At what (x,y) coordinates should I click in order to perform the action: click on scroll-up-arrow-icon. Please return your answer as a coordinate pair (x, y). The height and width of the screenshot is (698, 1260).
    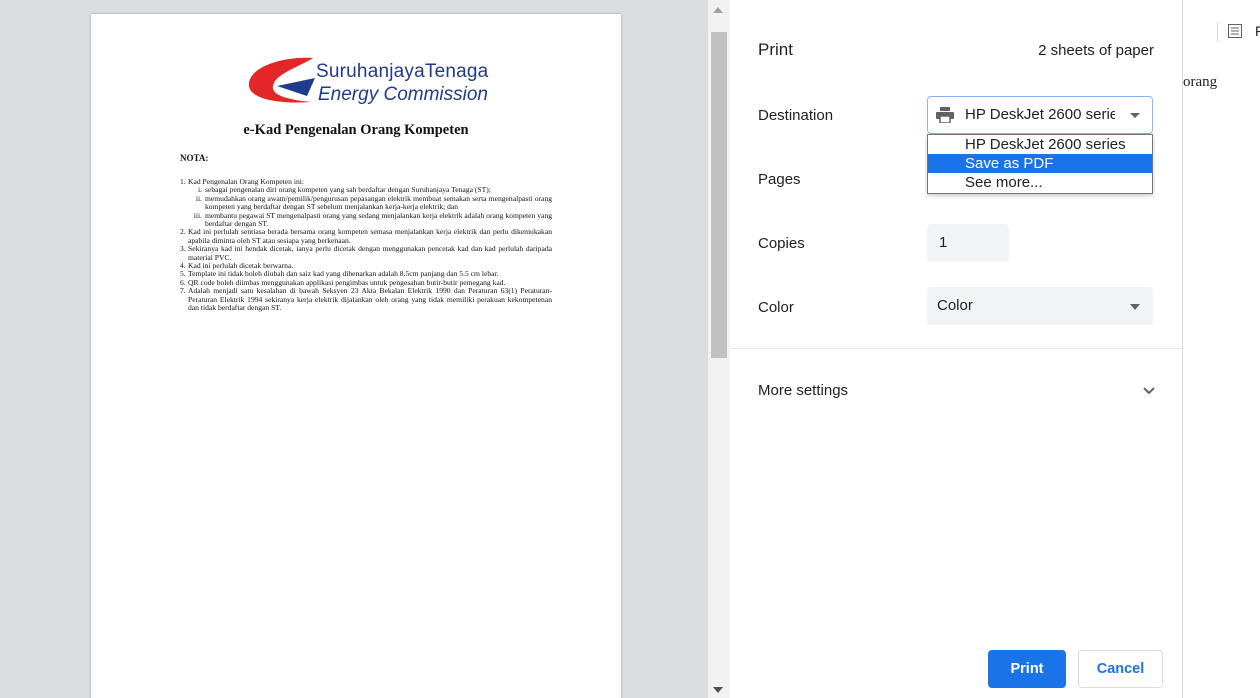
    Looking at the image, I should click on (718, 10).